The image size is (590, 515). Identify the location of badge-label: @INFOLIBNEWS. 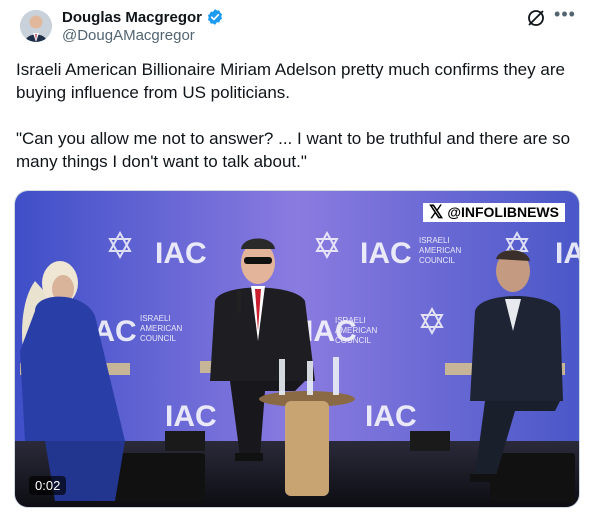
(503, 212).